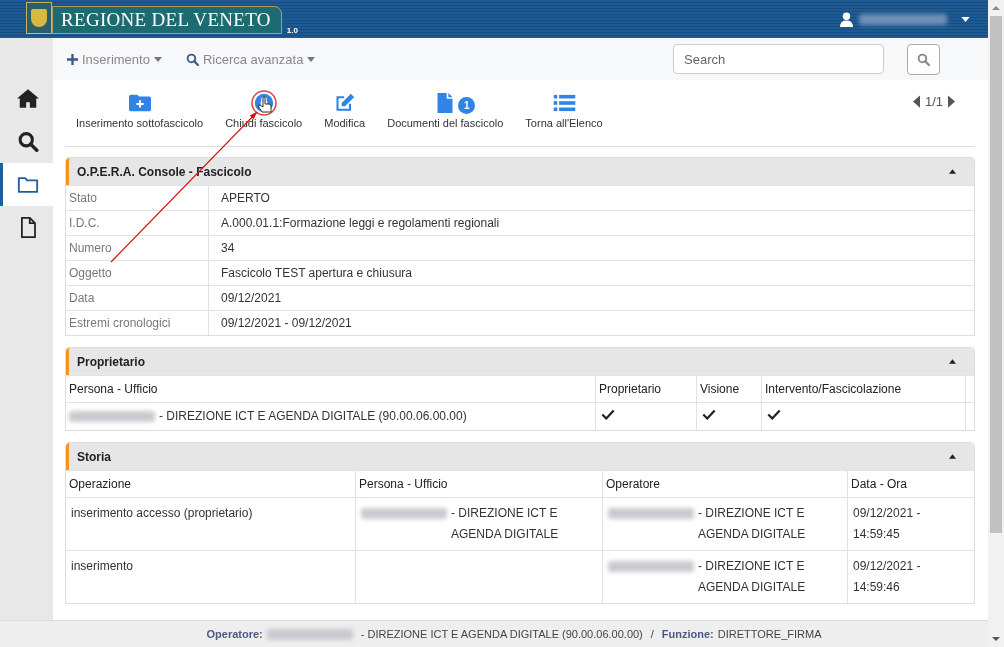 Image resolution: width=1004 pixels, height=647 pixels. I want to click on list-icon, so click(564, 103).